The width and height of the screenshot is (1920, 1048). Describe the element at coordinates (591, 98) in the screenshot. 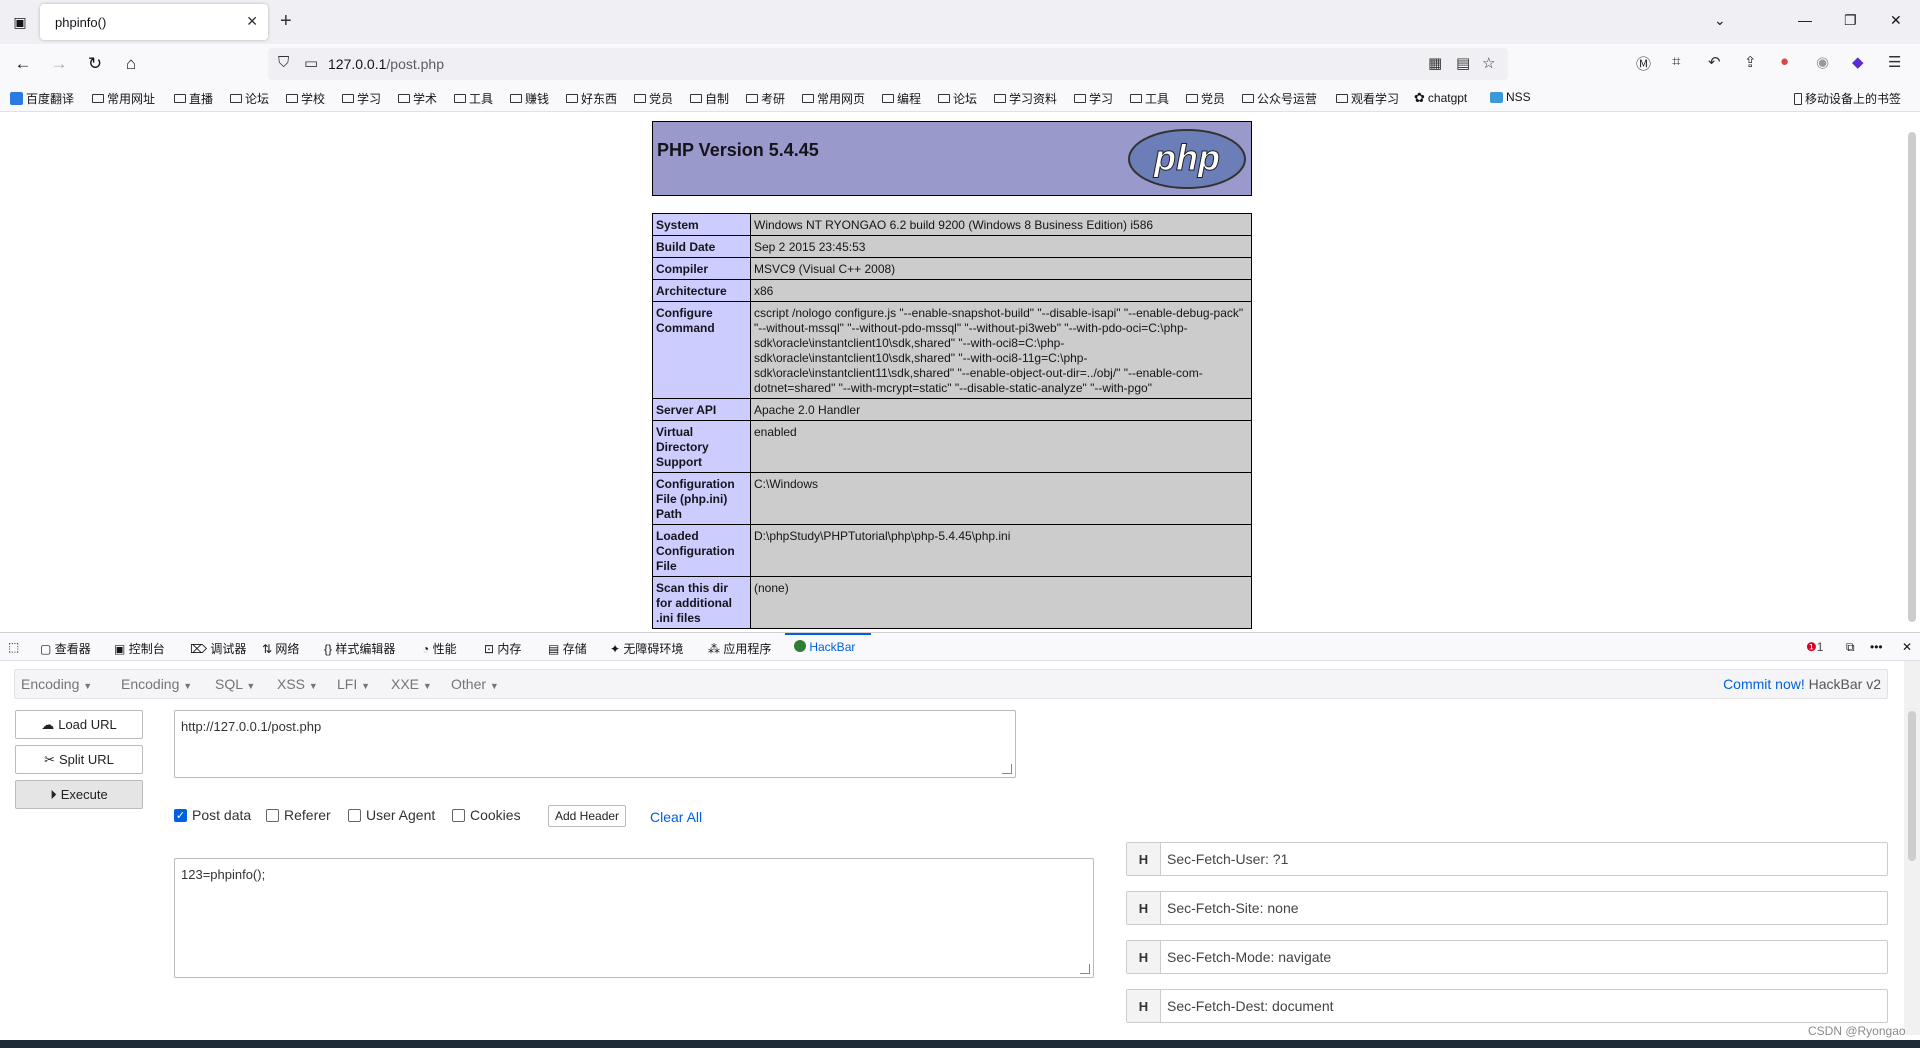

I see `bookmark-folder: 好东西` at that location.